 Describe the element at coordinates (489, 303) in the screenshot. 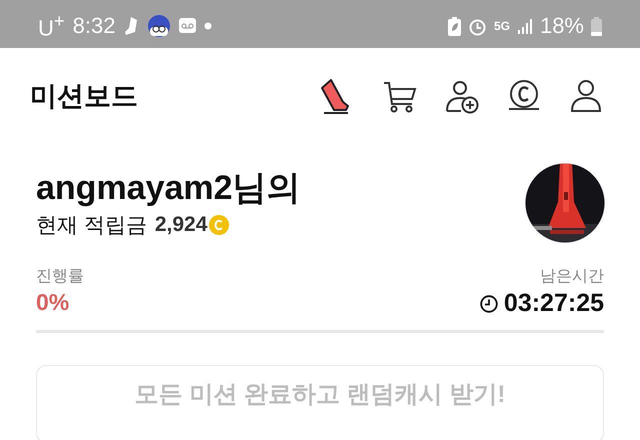

I see `clock-icon` at that location.